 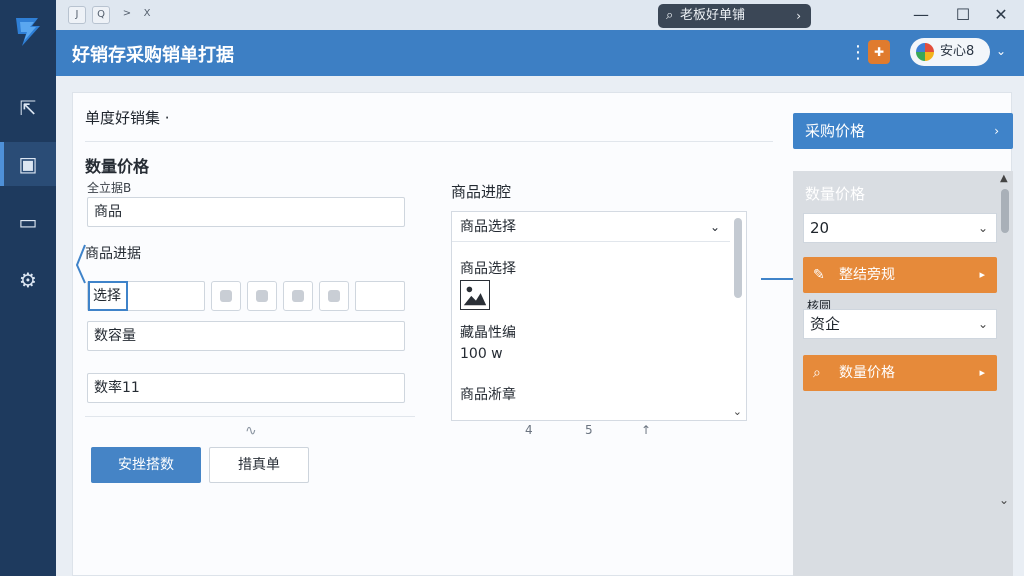 What do you see at coordinates (28, 32) in the screenshot?
I see `app-logo` at bounding box center [28, 32].